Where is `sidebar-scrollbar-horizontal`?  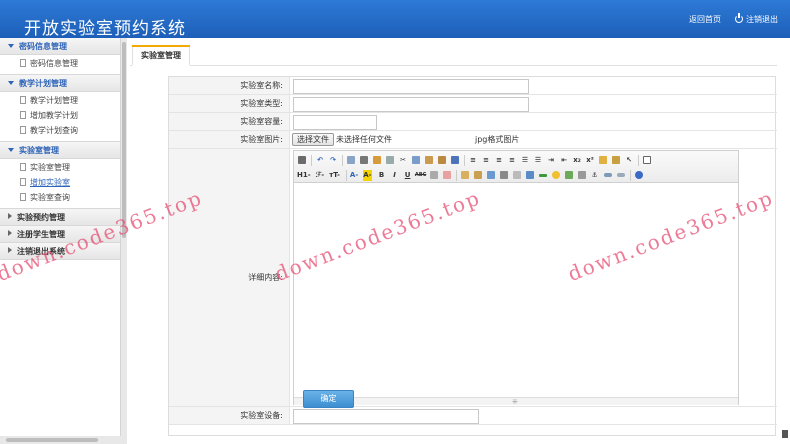
sidebar-scrollbar-horizontal is located at coordinates (63, 440).